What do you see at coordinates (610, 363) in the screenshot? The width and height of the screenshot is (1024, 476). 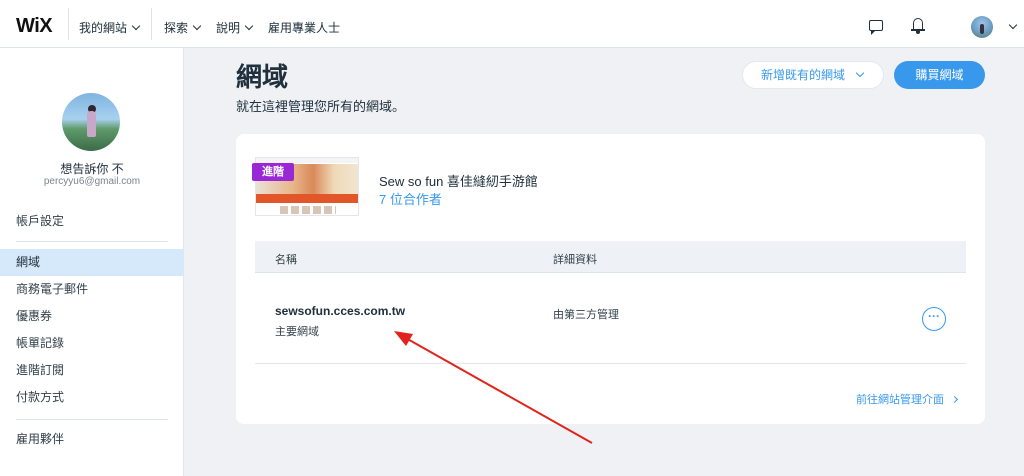 I see `row-divider` at bounding box center [610, 363].